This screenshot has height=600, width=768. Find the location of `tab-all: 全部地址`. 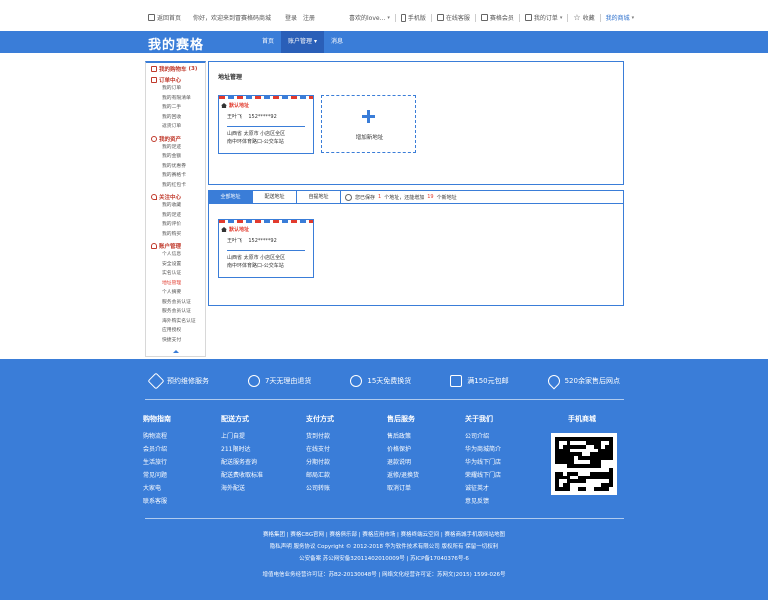

tab-all: 全部地址 is located at coordinates (231, 197).